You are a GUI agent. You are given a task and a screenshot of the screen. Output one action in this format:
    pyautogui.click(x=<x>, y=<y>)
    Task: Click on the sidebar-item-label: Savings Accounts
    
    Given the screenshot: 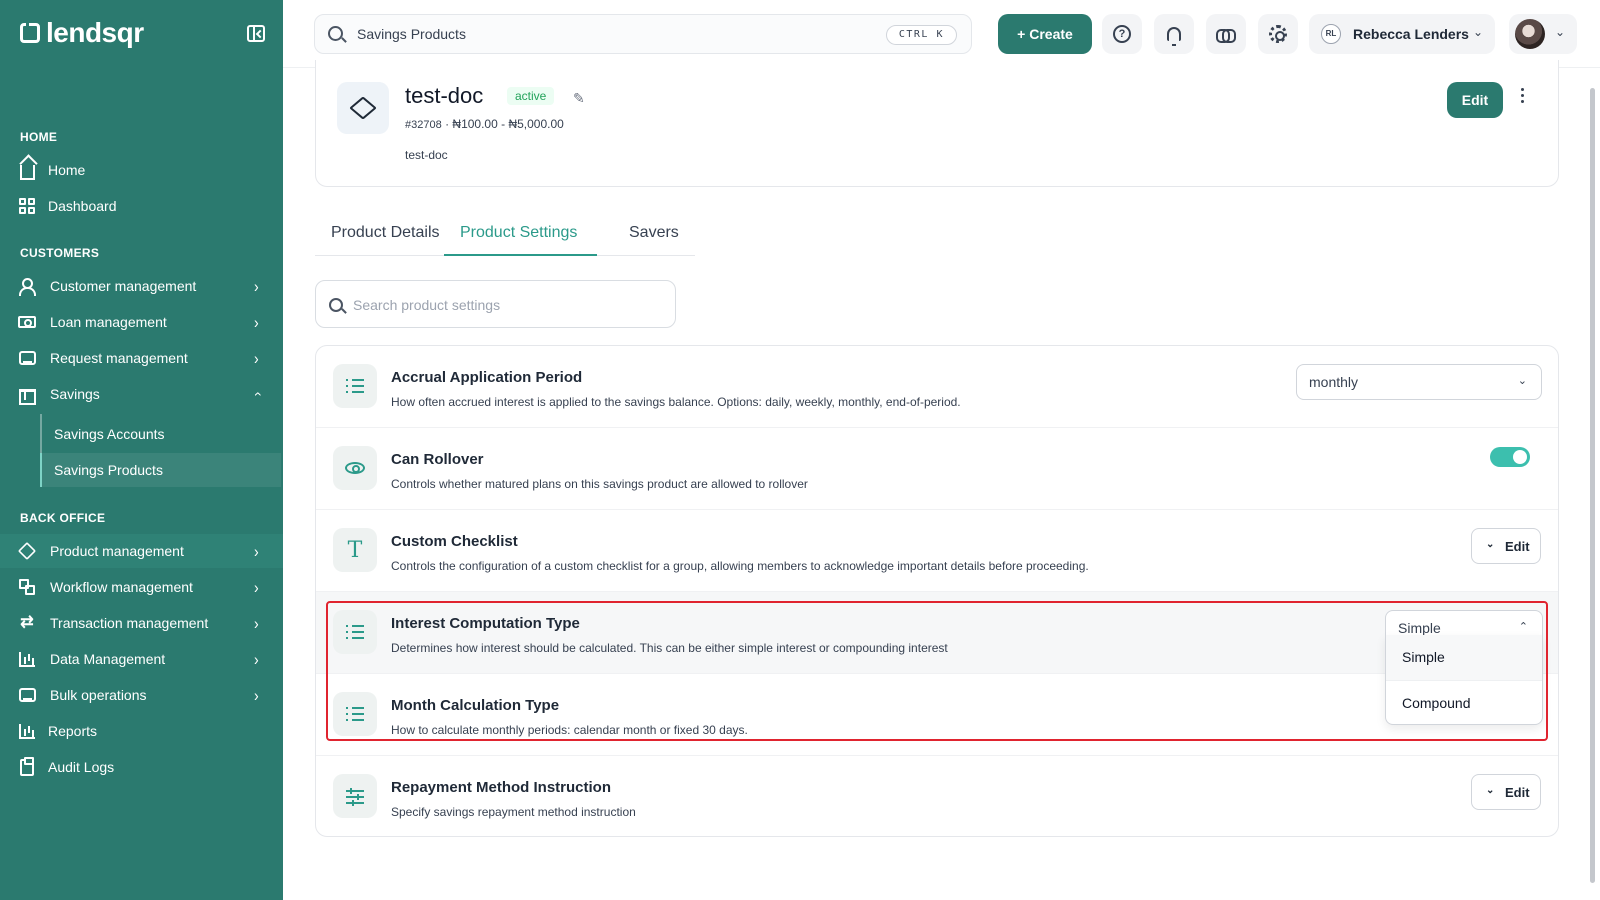 What is the action you would take?
    pyautogui.click(x=109, y=434)
    